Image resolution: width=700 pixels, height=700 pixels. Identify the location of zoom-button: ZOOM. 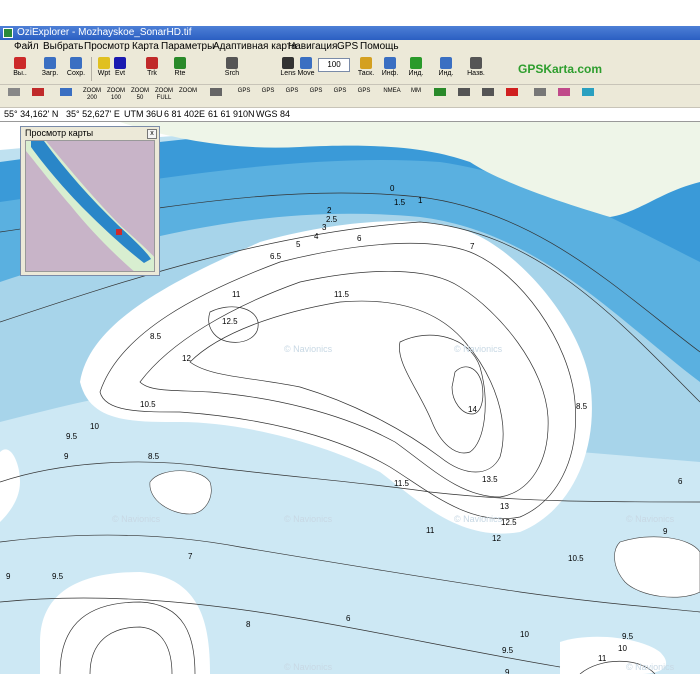
(188, 96).